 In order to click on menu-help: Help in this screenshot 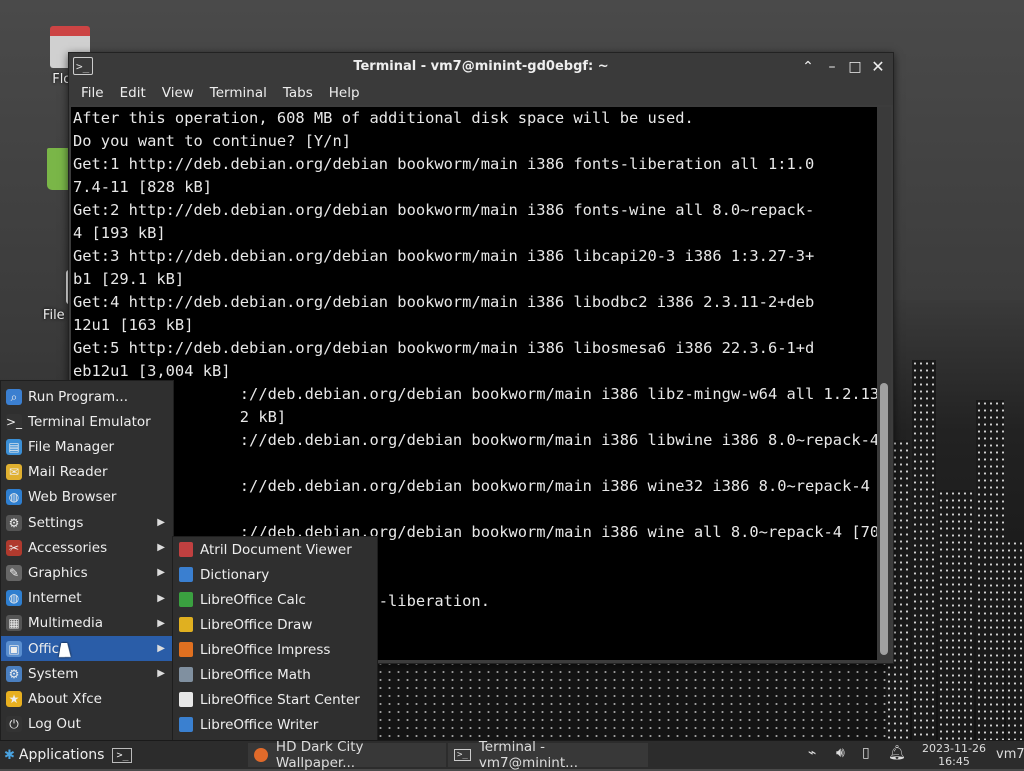, I will do `click(344, 93)`.